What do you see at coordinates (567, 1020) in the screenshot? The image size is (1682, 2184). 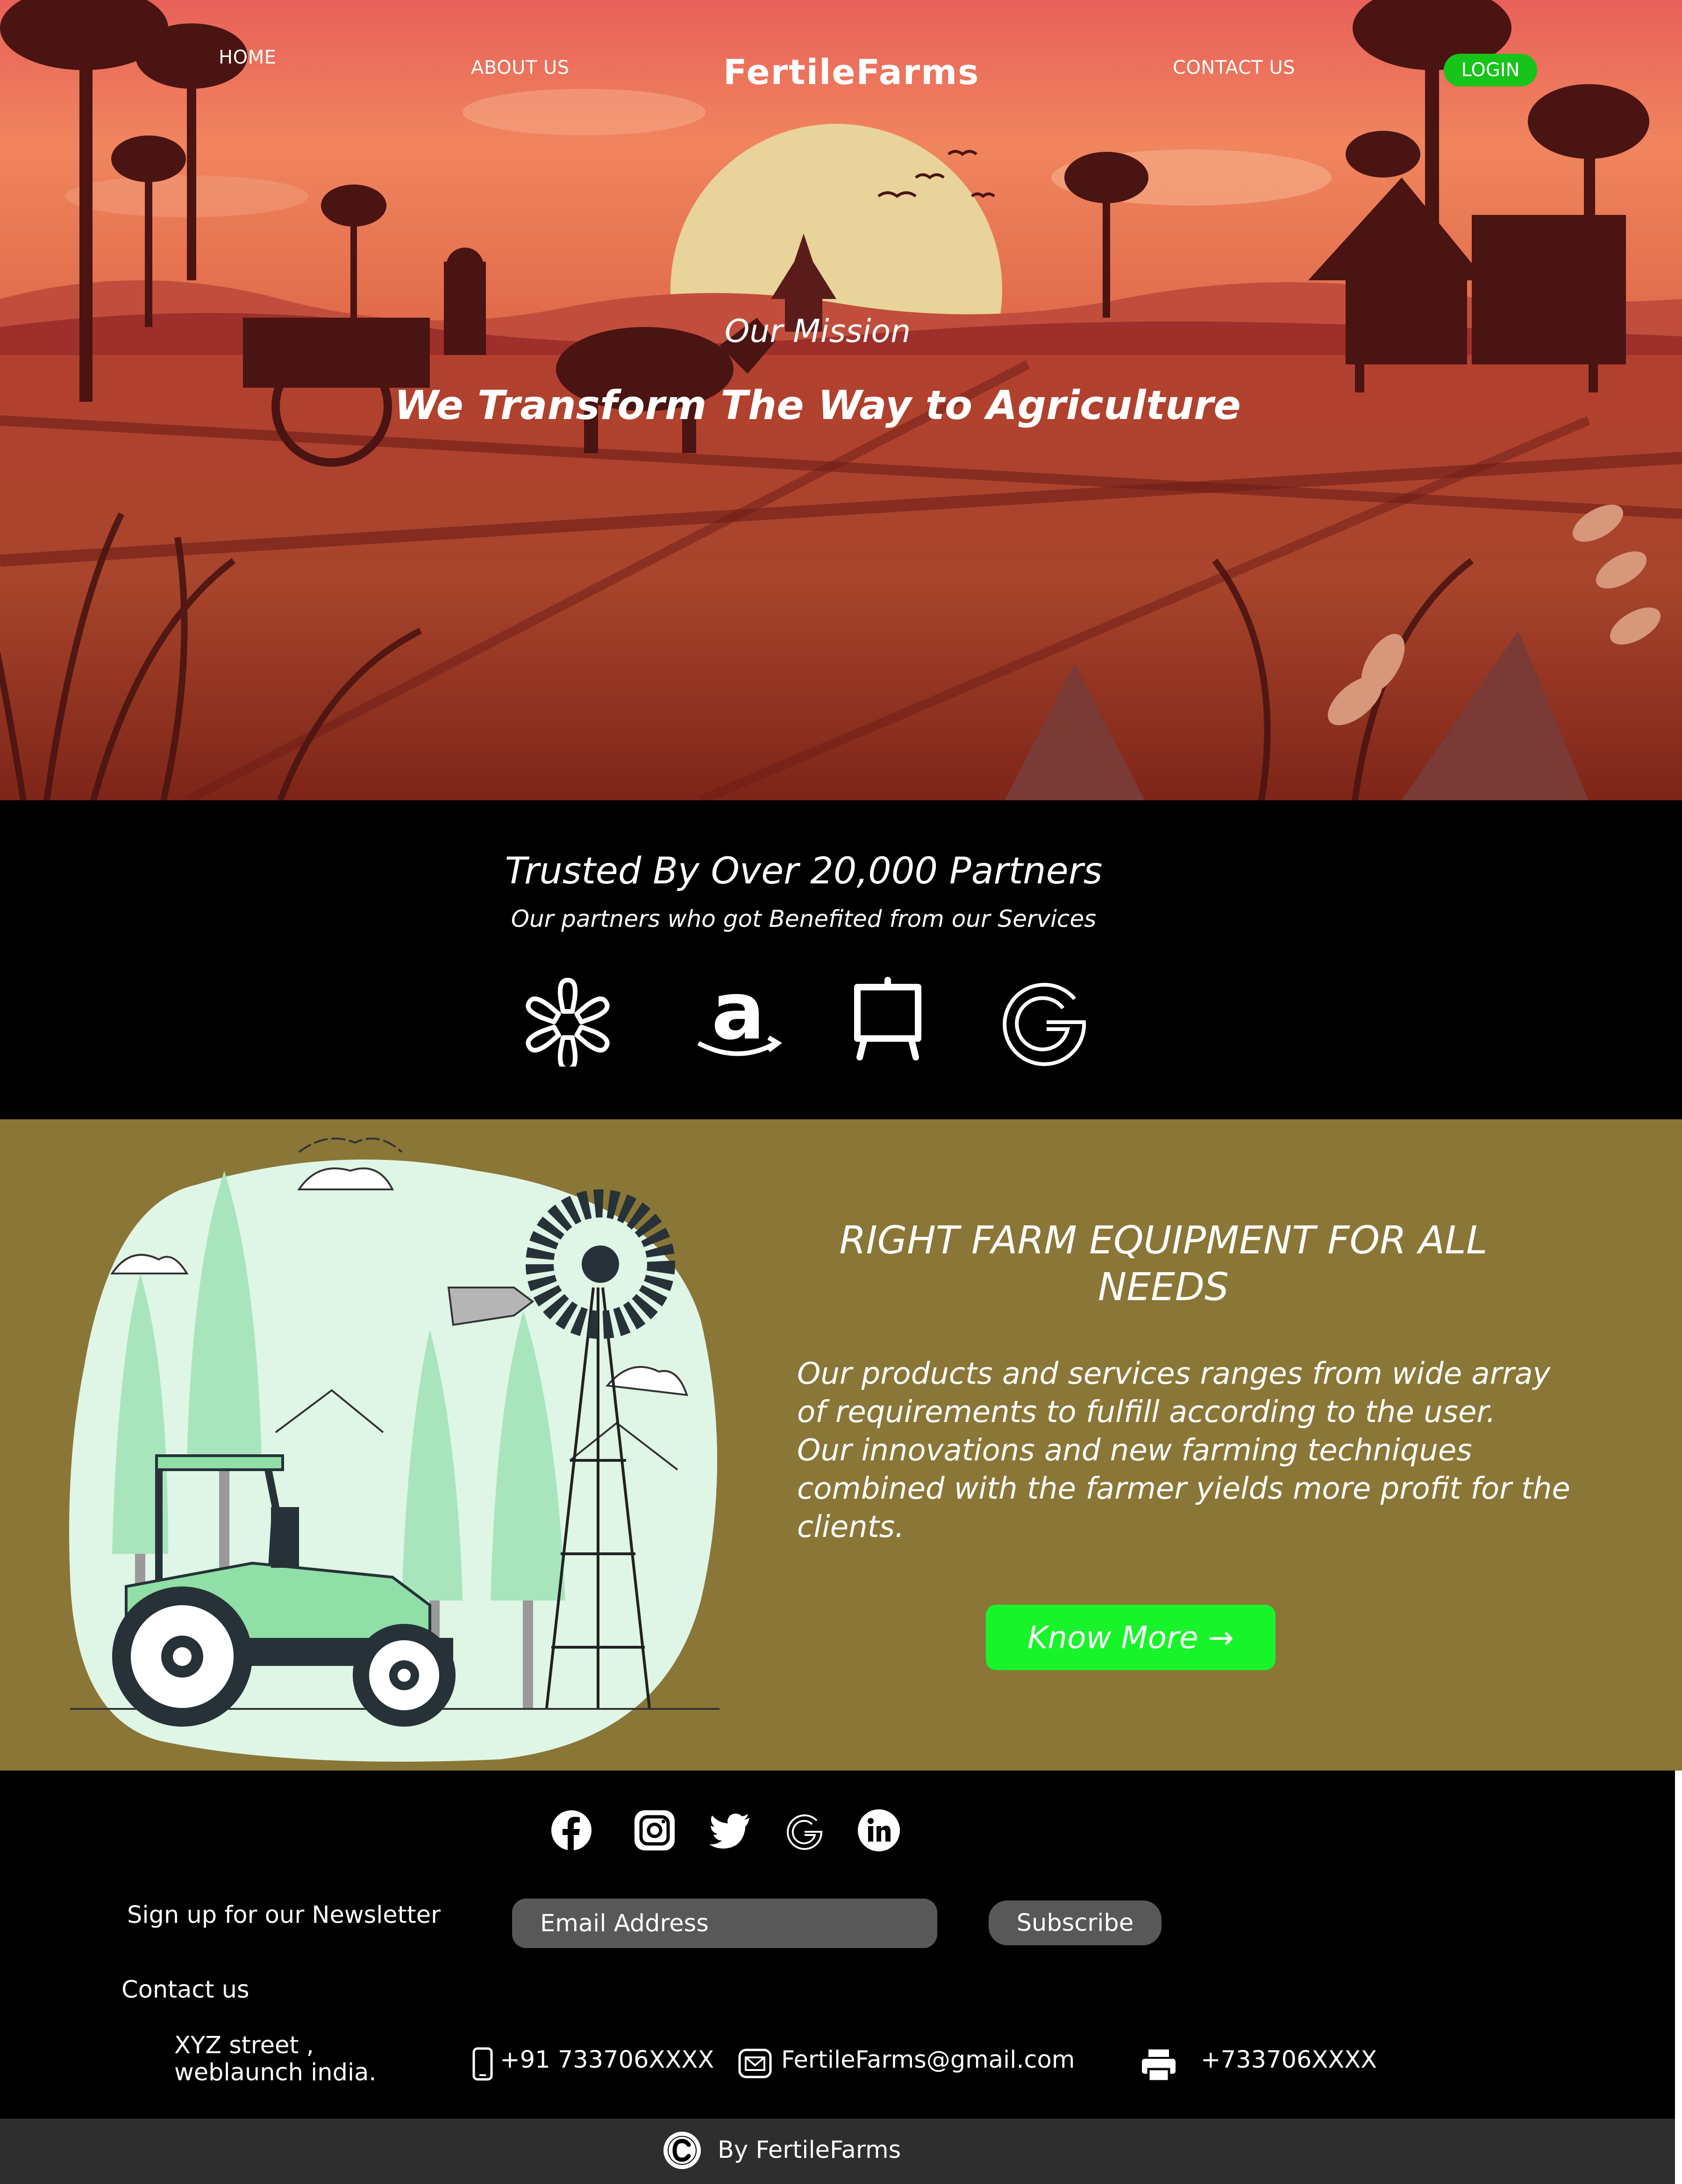 I see `walmart-spark-icon` at bounding box center [567, 1020].